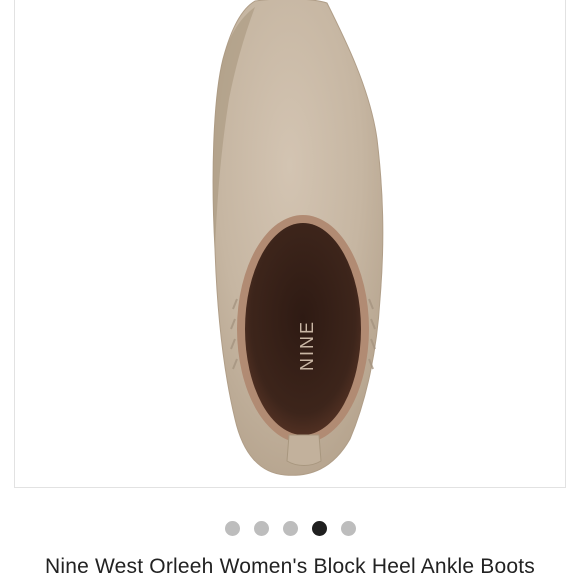 The image size is (580, 580). I want to click on heel-pull-tab, so click(304, 450).